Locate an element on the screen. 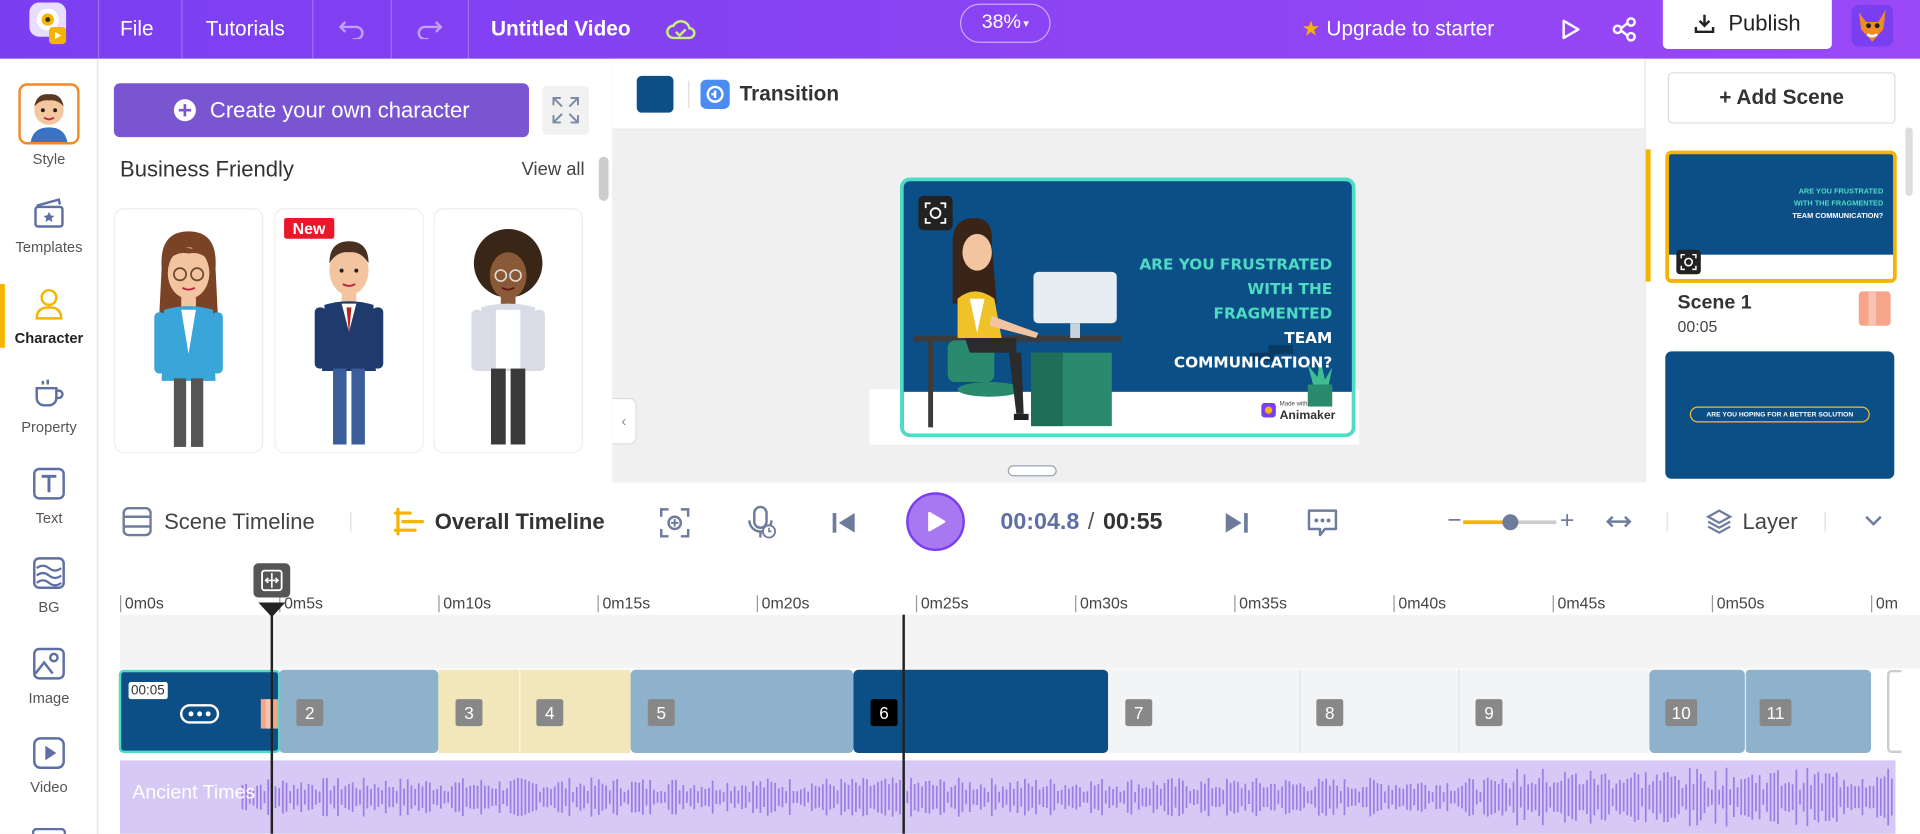 The width and height of the screenshot is (1920, 834). rail-item-property: Property is located at coordinates (49, 419).